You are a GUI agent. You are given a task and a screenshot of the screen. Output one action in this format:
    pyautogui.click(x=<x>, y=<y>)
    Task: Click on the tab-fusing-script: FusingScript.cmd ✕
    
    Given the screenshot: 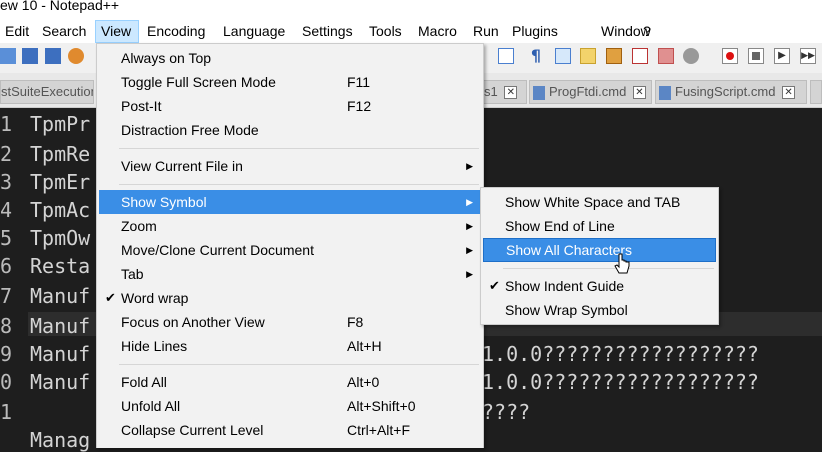 What is the action you would take?
    pyautogui.click(x=731, y=92)
    